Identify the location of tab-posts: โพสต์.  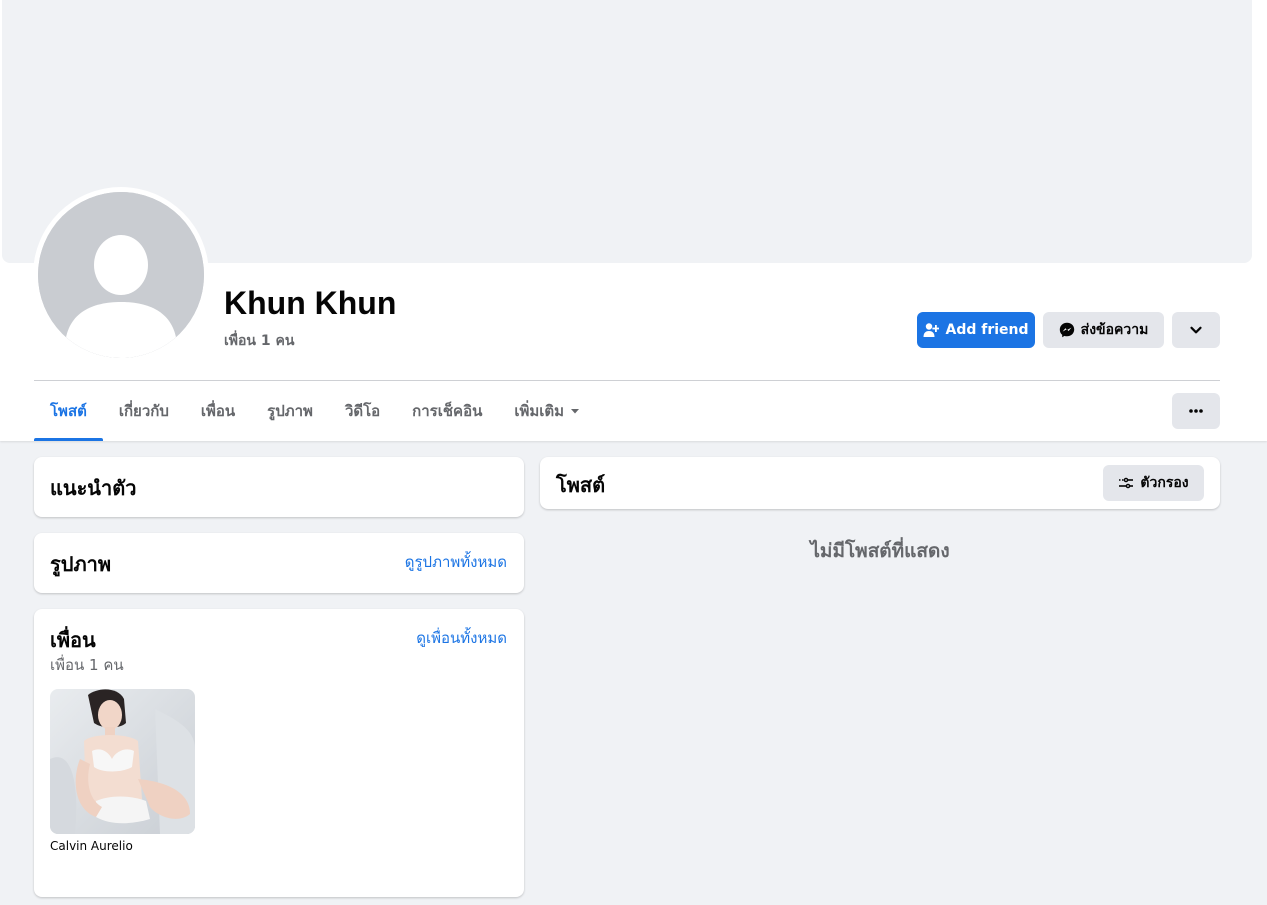
(68, 411).